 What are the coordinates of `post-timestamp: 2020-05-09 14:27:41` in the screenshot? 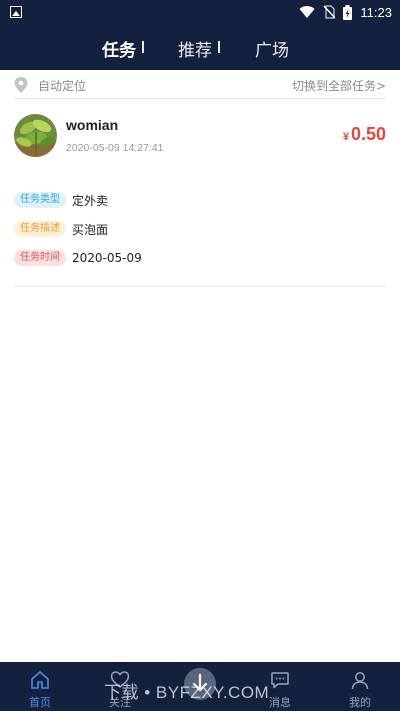 It's located at (115, 148).